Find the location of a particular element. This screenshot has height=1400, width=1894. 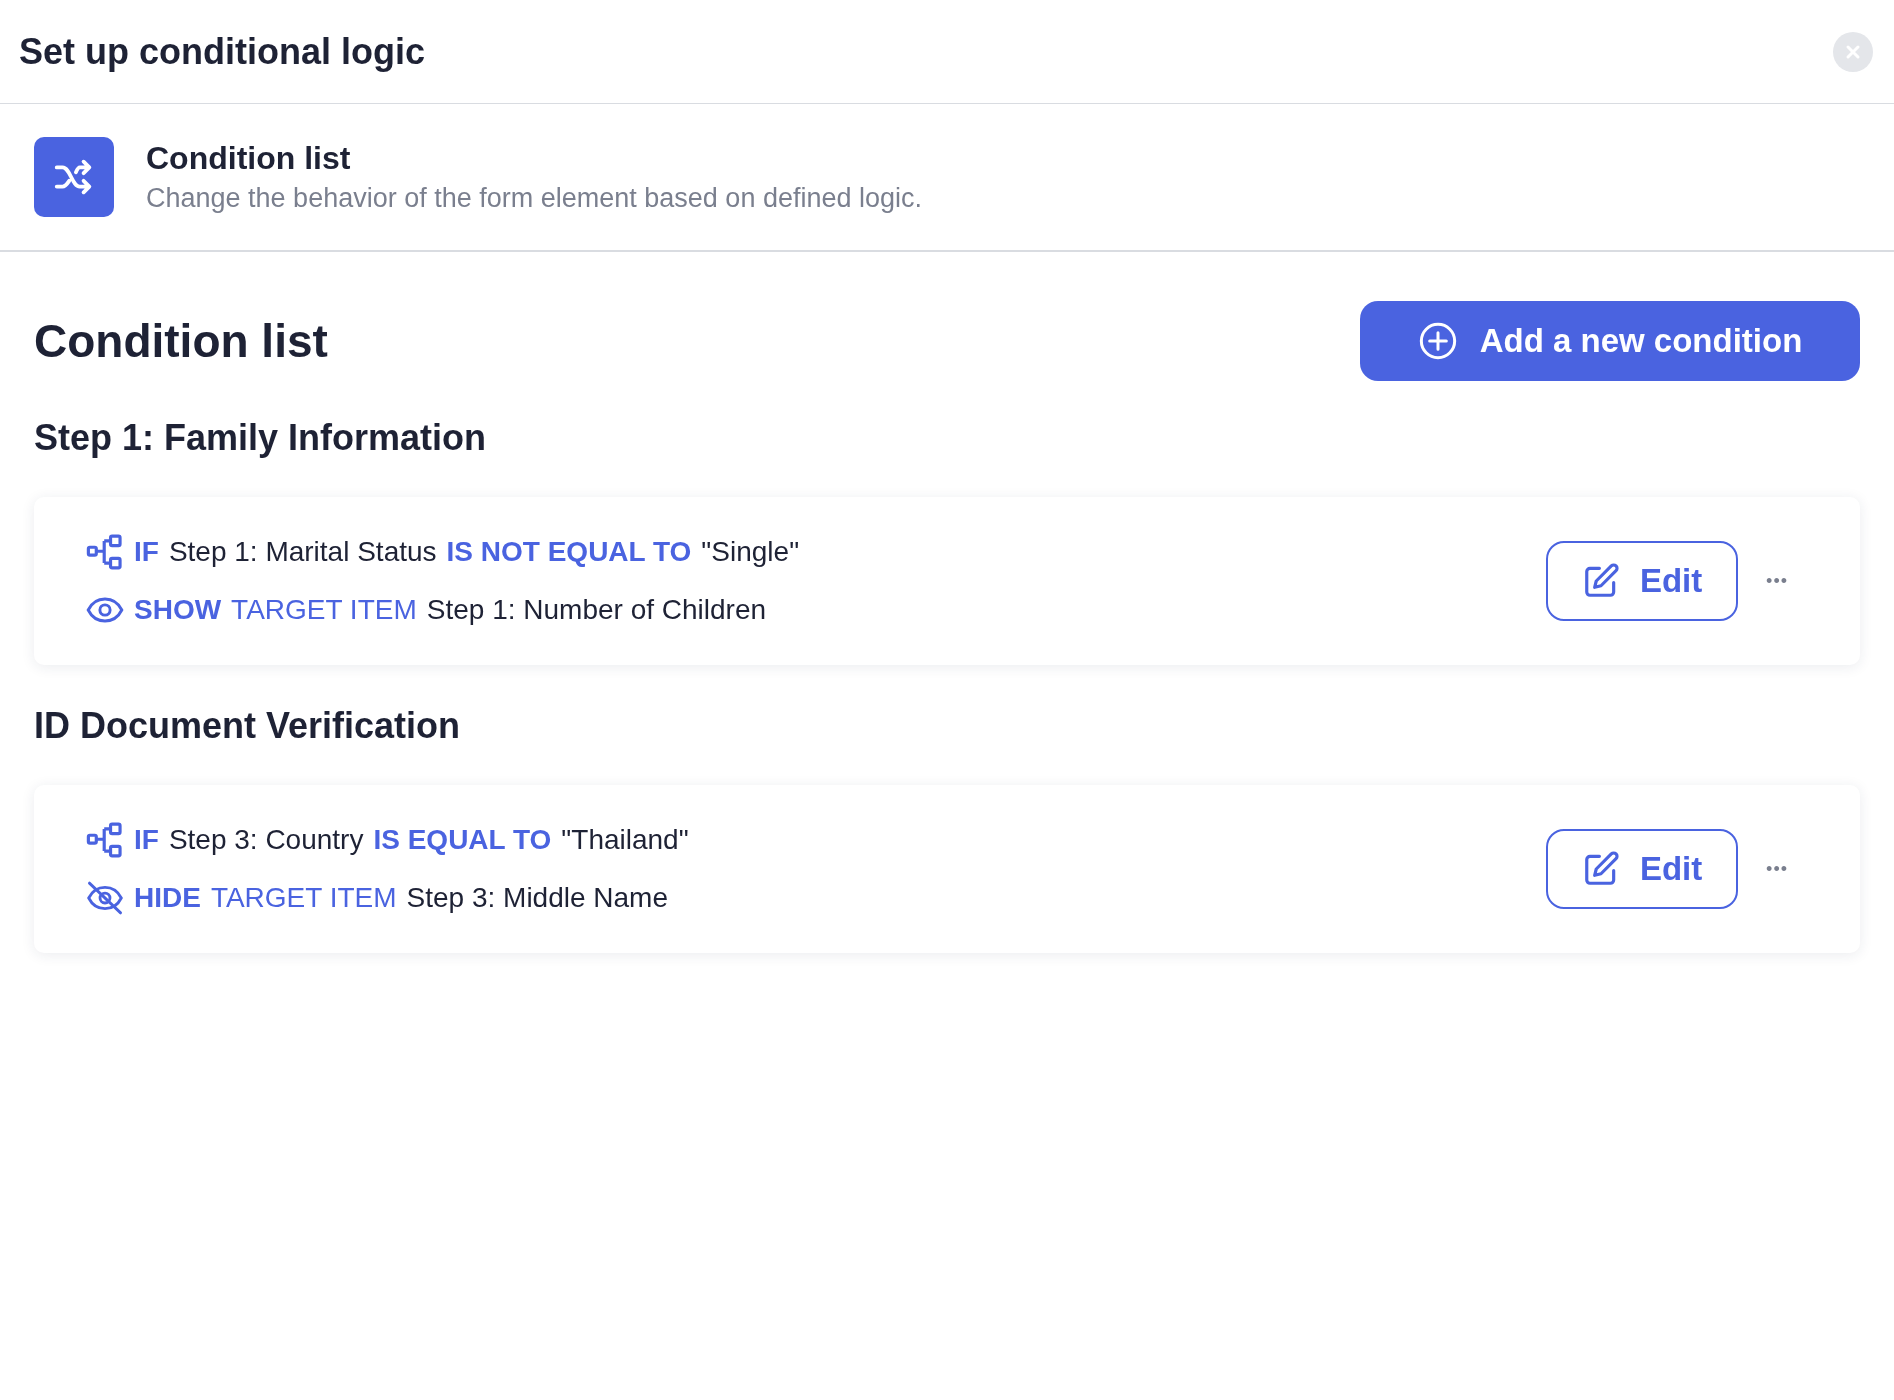

condition-operator: IS EQUAL TO is located at coordinates (462, 840).